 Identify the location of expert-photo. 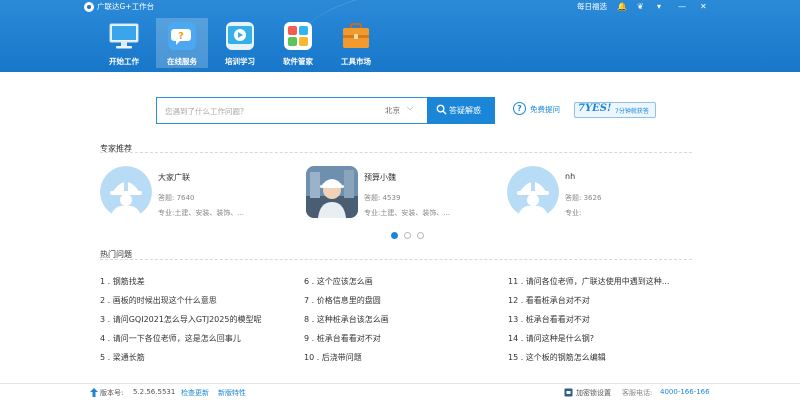
(332, 192).